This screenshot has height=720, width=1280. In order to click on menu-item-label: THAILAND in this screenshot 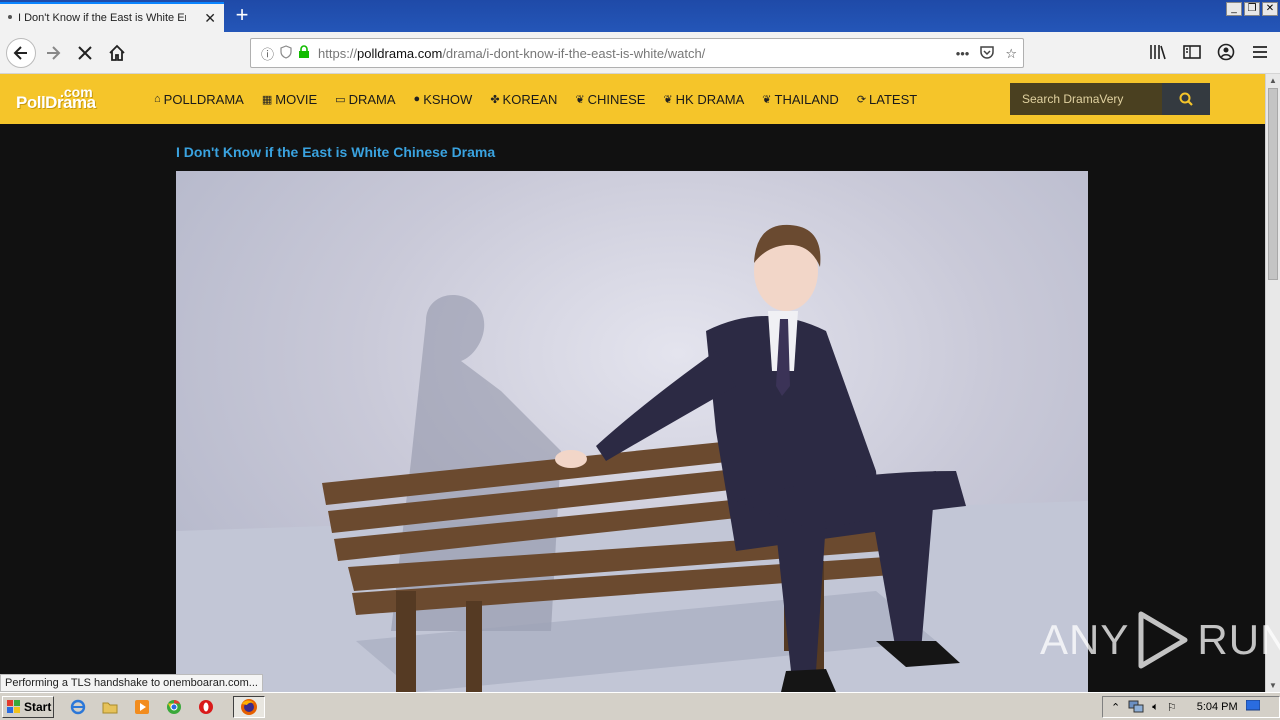, I will do `click(806, 99)`.